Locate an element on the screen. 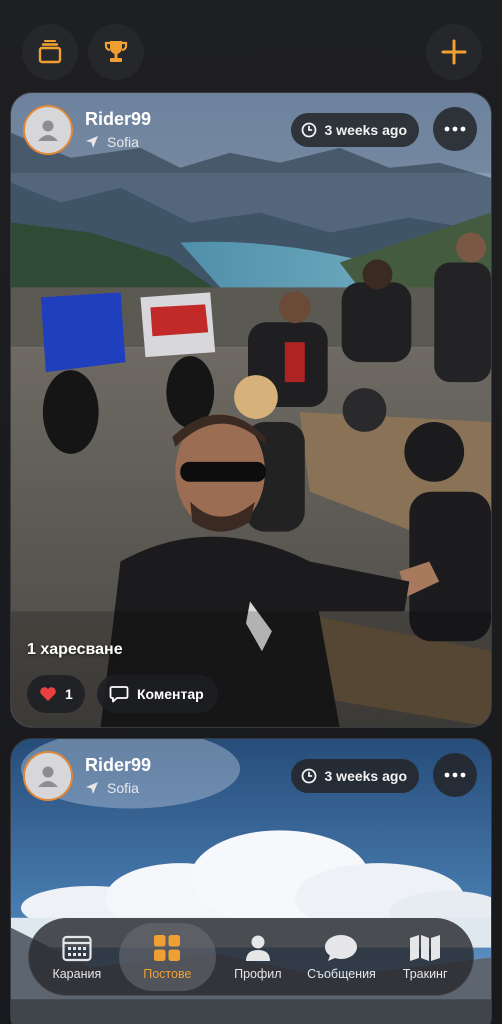  likes-count-text: 1 харесване is located at coordinates (75, 650).